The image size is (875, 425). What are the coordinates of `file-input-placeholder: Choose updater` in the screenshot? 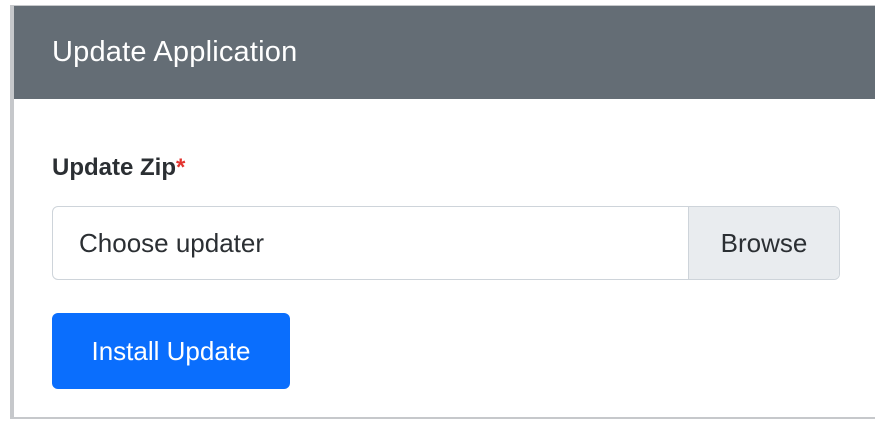 It's located at (370, 243).